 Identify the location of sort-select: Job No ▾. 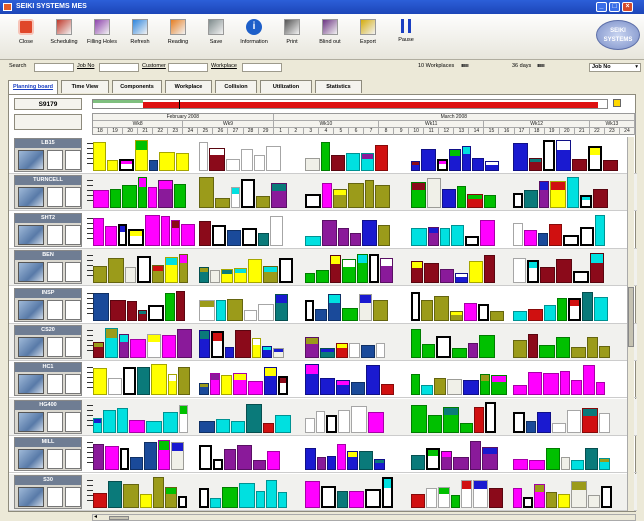
(615, 67).